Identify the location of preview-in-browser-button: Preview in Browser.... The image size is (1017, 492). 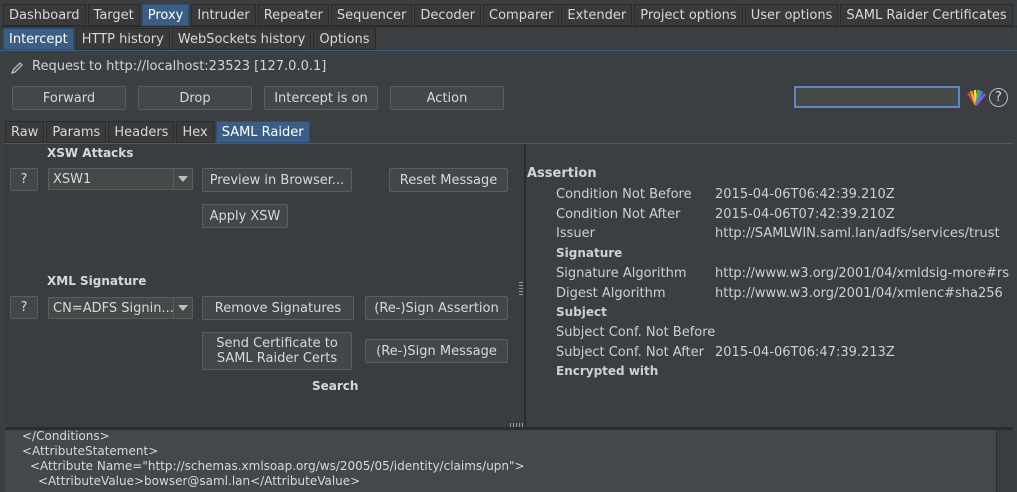
(277, 180).